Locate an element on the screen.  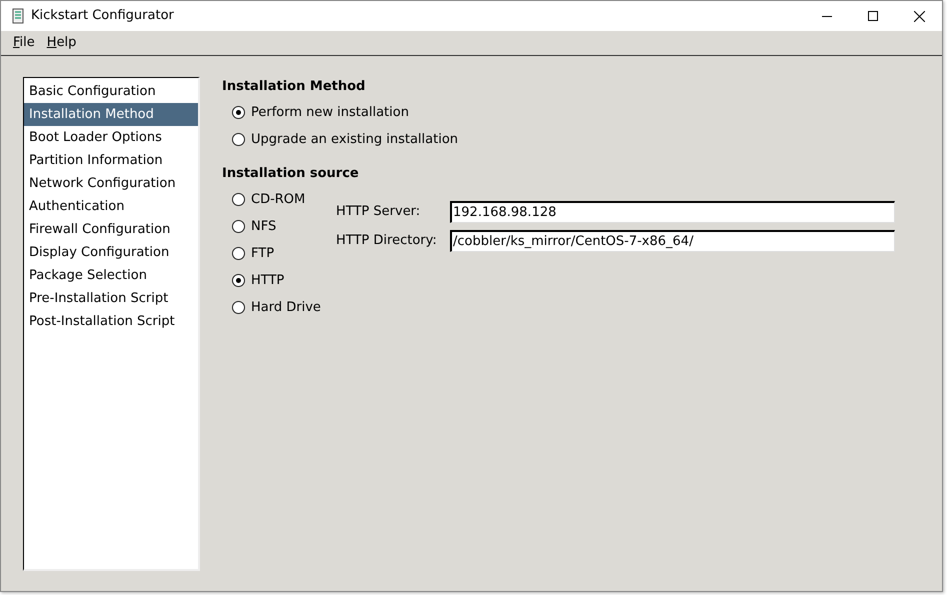
radio-label: NFS is located at coordinates (263, 226).